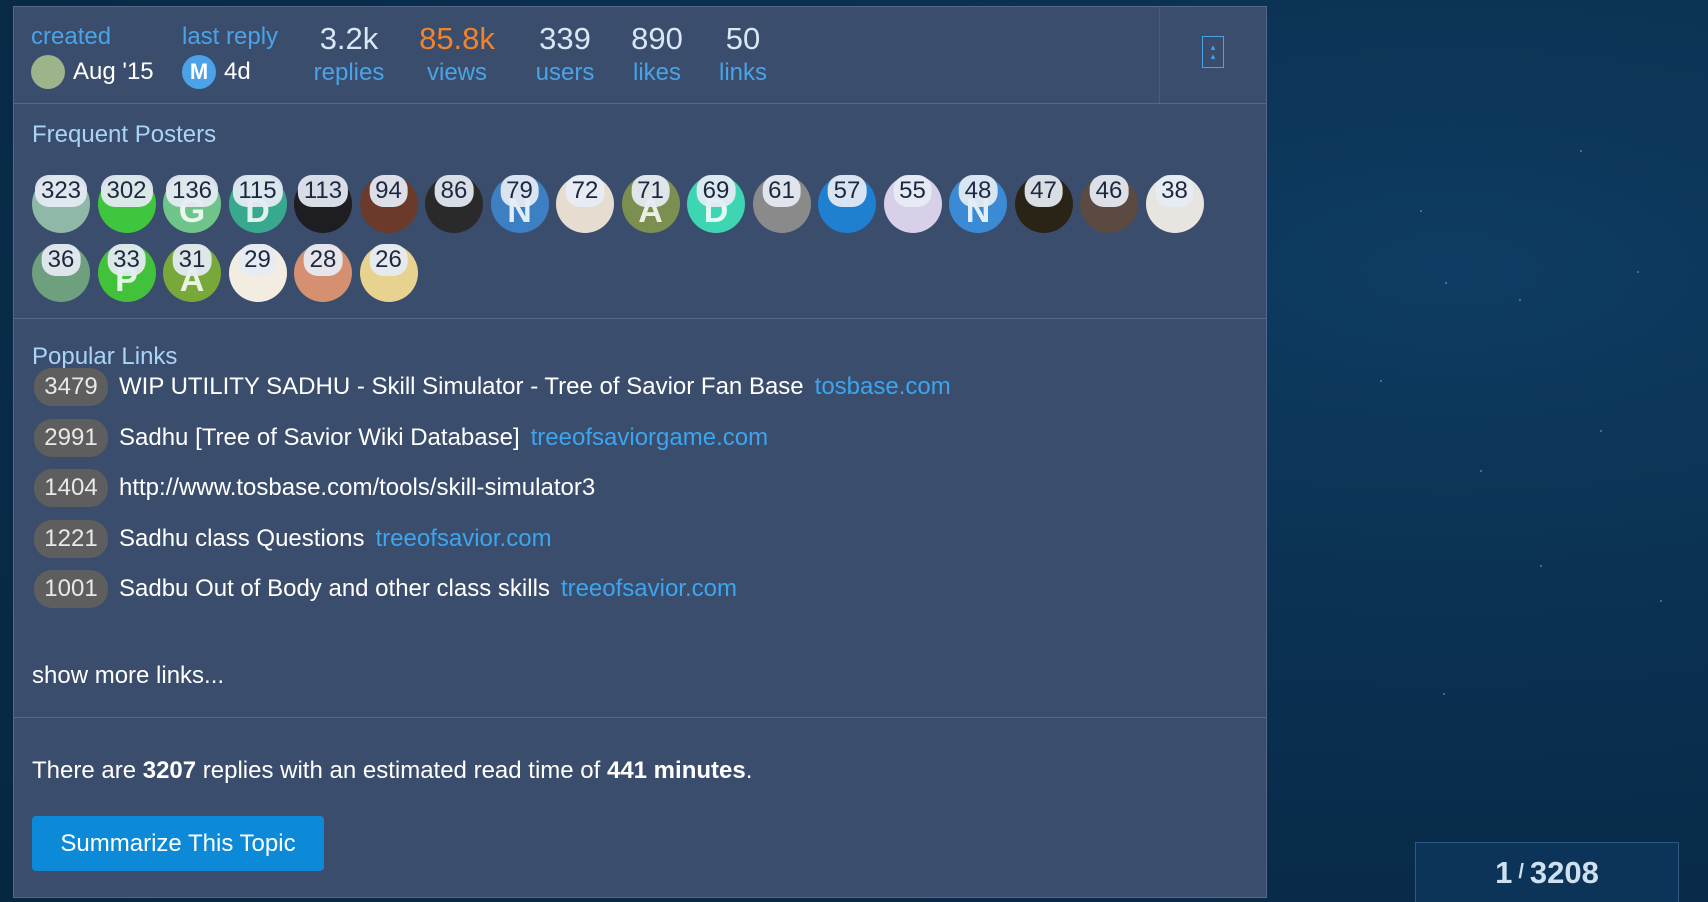  I want to click on creator-avatar, so click(48, 72).